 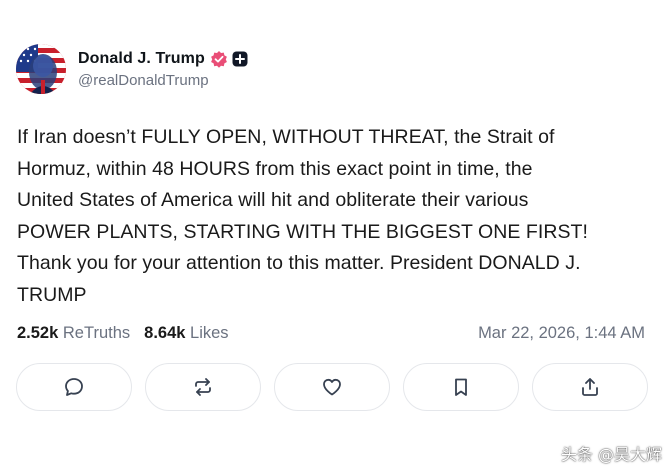 I want to click on reply-button, so click(x=74, y=387).